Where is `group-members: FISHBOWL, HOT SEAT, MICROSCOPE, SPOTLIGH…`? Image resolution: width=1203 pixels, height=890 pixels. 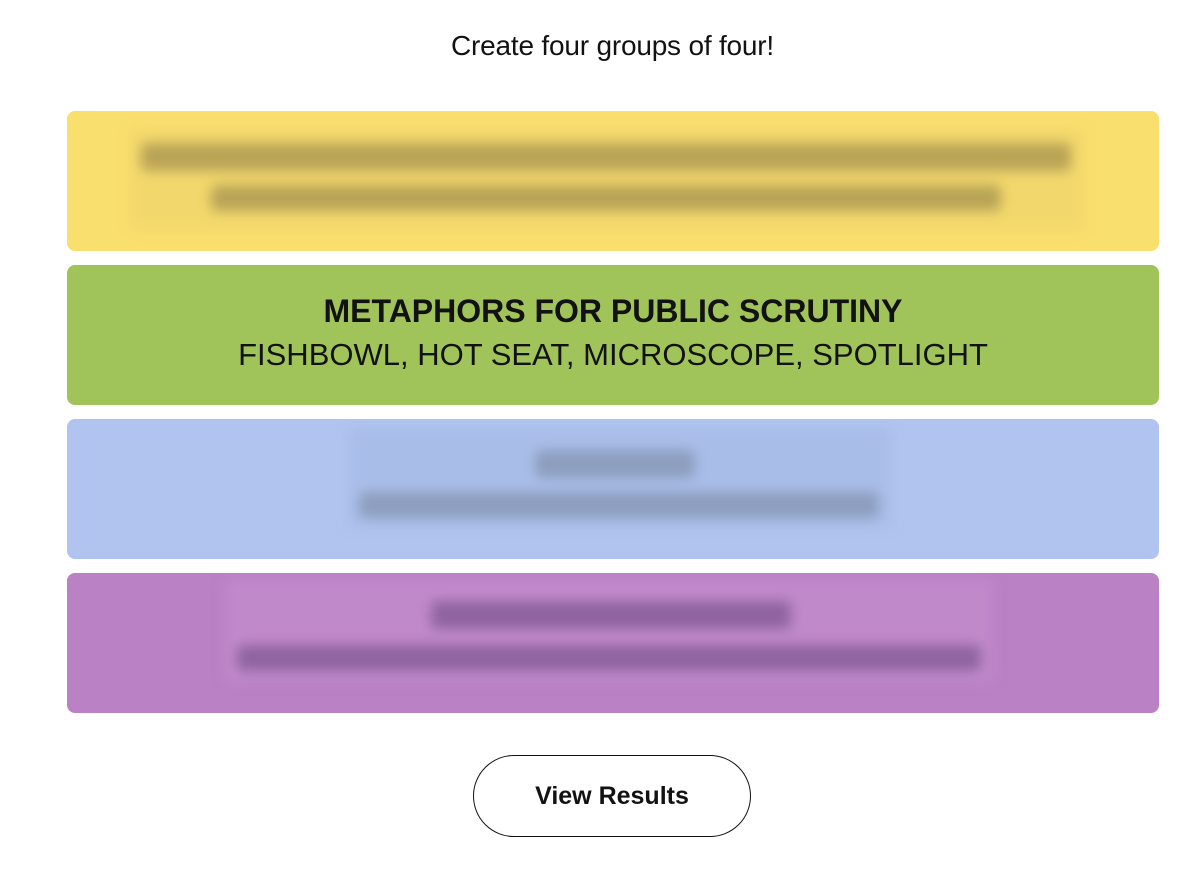 group-members: FISHBOWL, HOT SEAT, MICROSCOPE, SPOTLIGH… is located at coordinates (613, 354).